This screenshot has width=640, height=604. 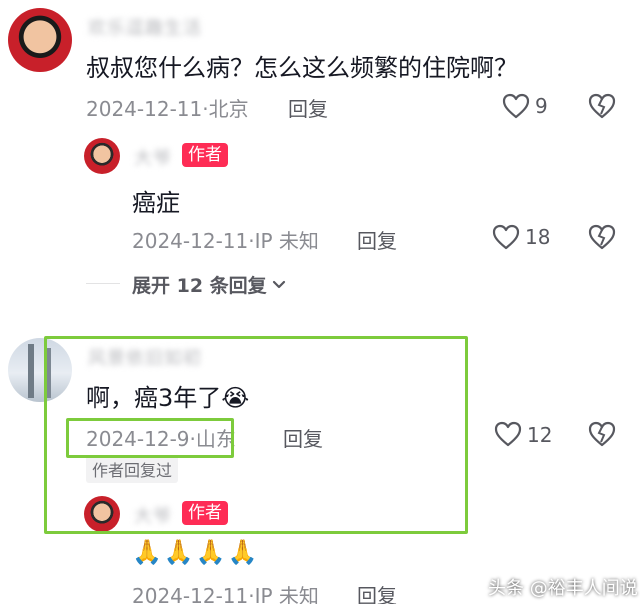 What do you see at coordinates (278, 284) in the screenshot?
I see `chevron-down-icon` at bounding box center [278, 284].